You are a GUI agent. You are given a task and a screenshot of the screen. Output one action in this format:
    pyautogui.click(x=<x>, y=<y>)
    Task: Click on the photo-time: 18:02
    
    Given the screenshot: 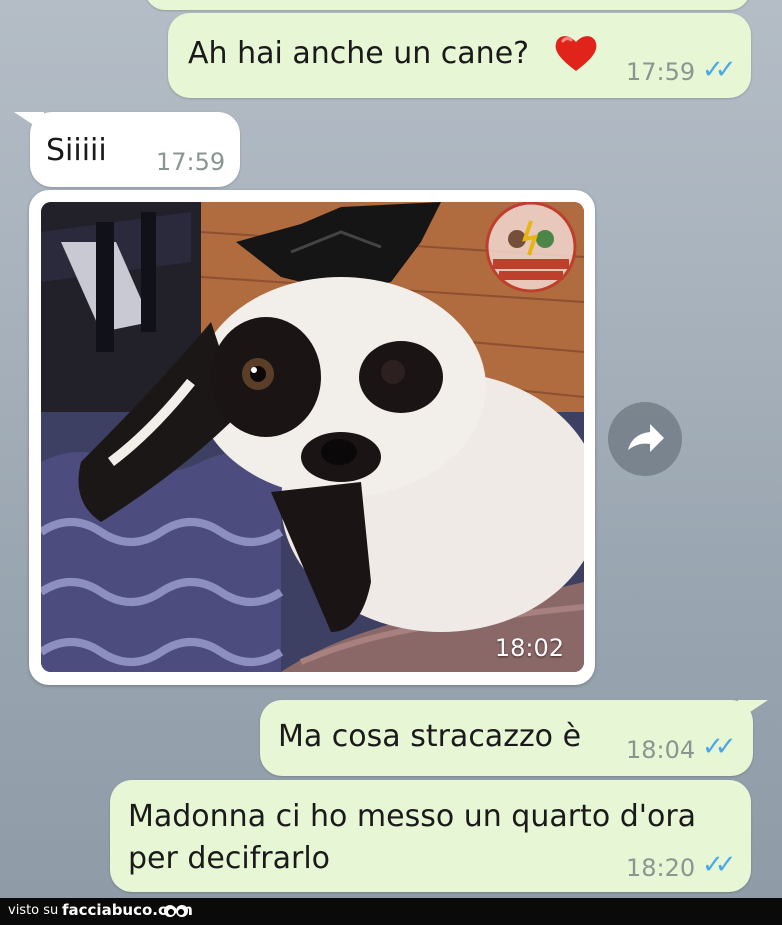 What is the action you would take?
    pyautogui.click(x=529, y=648)
    